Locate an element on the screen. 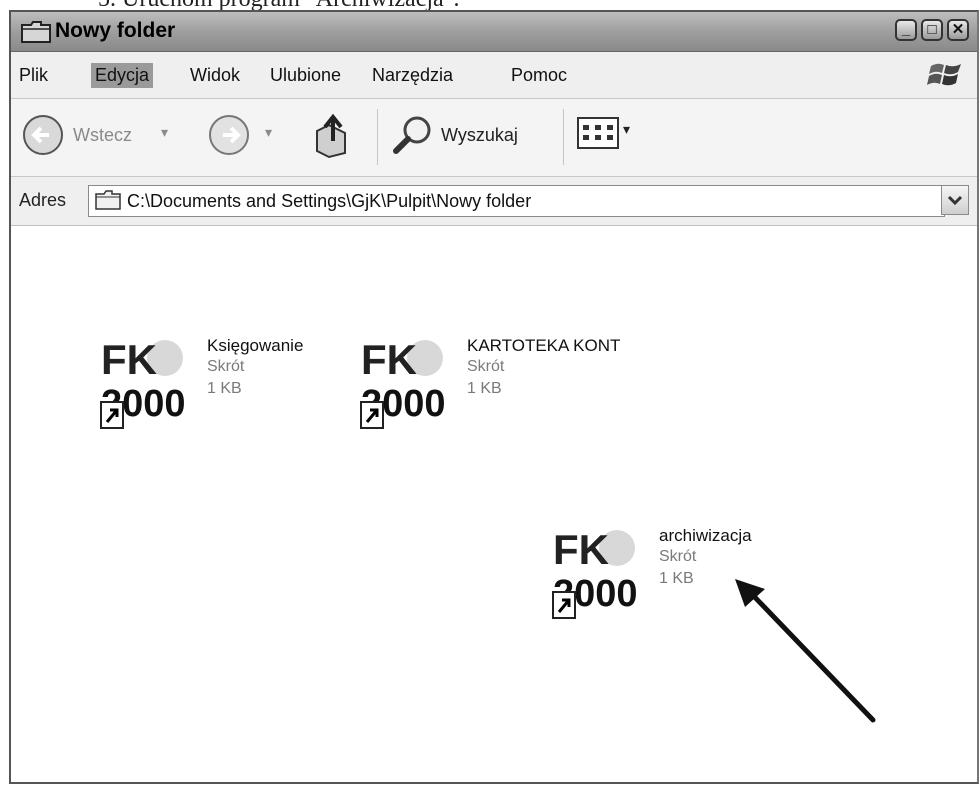  forward-button: ▾ is located at coordinates (247, 138).